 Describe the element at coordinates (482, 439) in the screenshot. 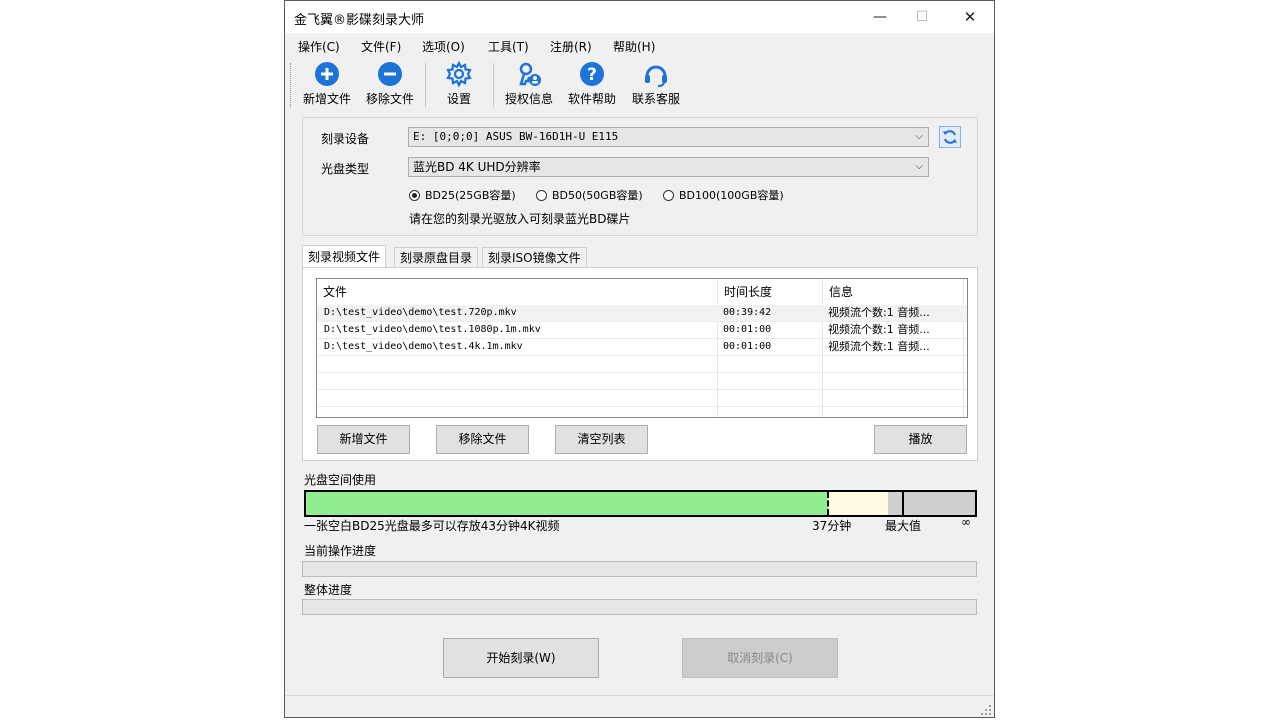

I see `list-remove-file-button: 移除文件` at that location.